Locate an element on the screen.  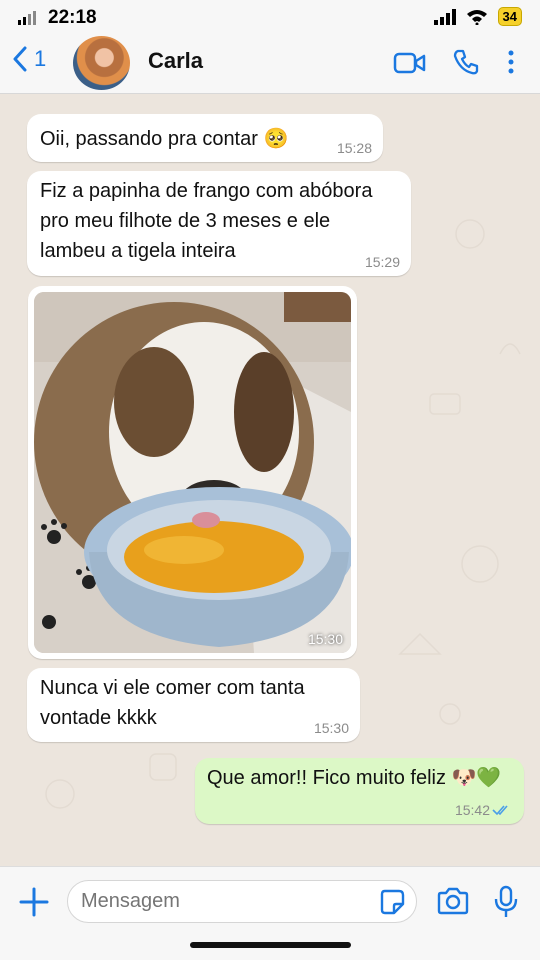
chevron-left-icon is located at coordinates (20, 59).